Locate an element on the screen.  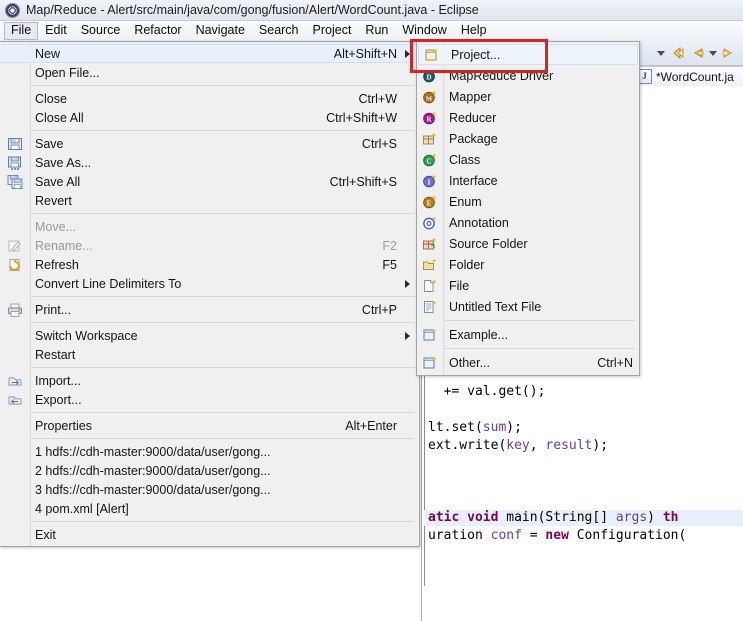
new-submenu-item-label: Package is located at coordinates (473, 138).